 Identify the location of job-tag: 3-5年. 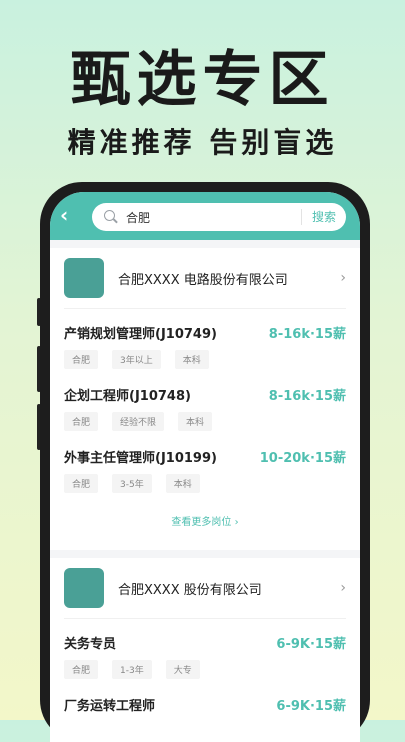
(132, 483).